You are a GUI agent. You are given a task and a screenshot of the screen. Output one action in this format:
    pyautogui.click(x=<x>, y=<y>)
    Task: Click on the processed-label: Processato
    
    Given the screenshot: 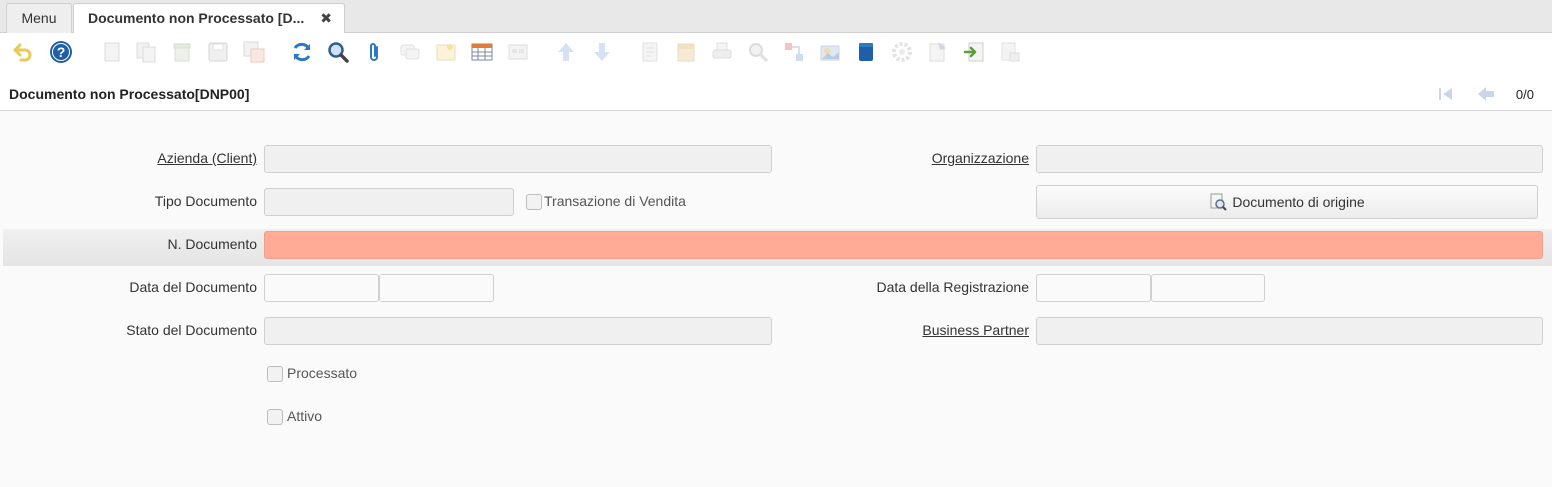 What is the action you would take?
    pyautogui.click(x=322, y=373)
    